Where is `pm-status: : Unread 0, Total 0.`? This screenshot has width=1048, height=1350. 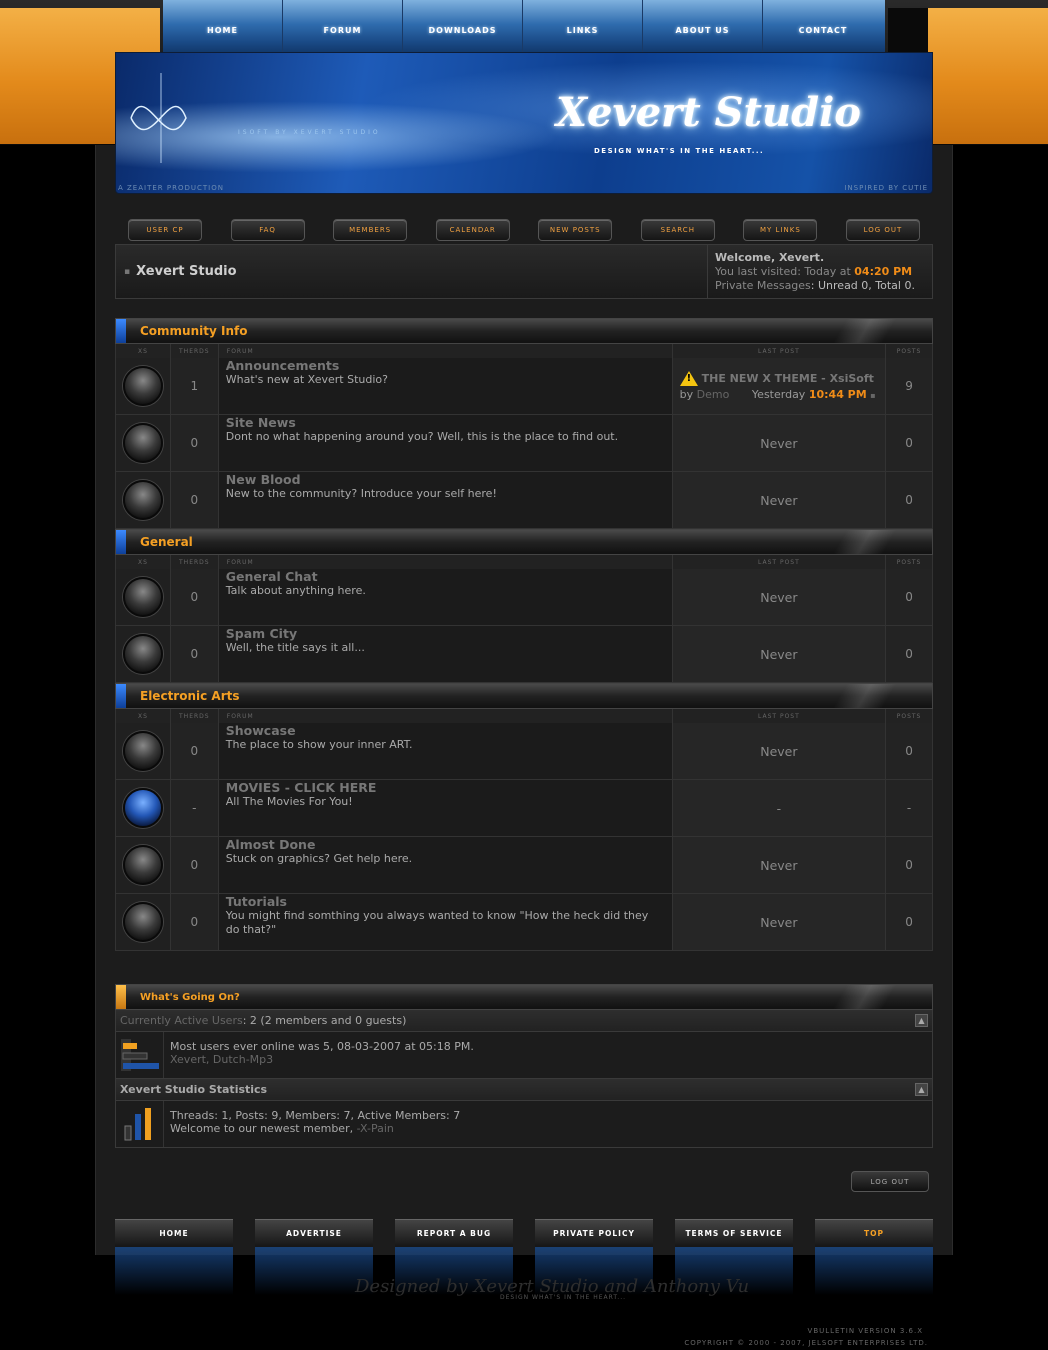
pm-status: : Unread 0, Total 0. is located at coordinates (862, 285).